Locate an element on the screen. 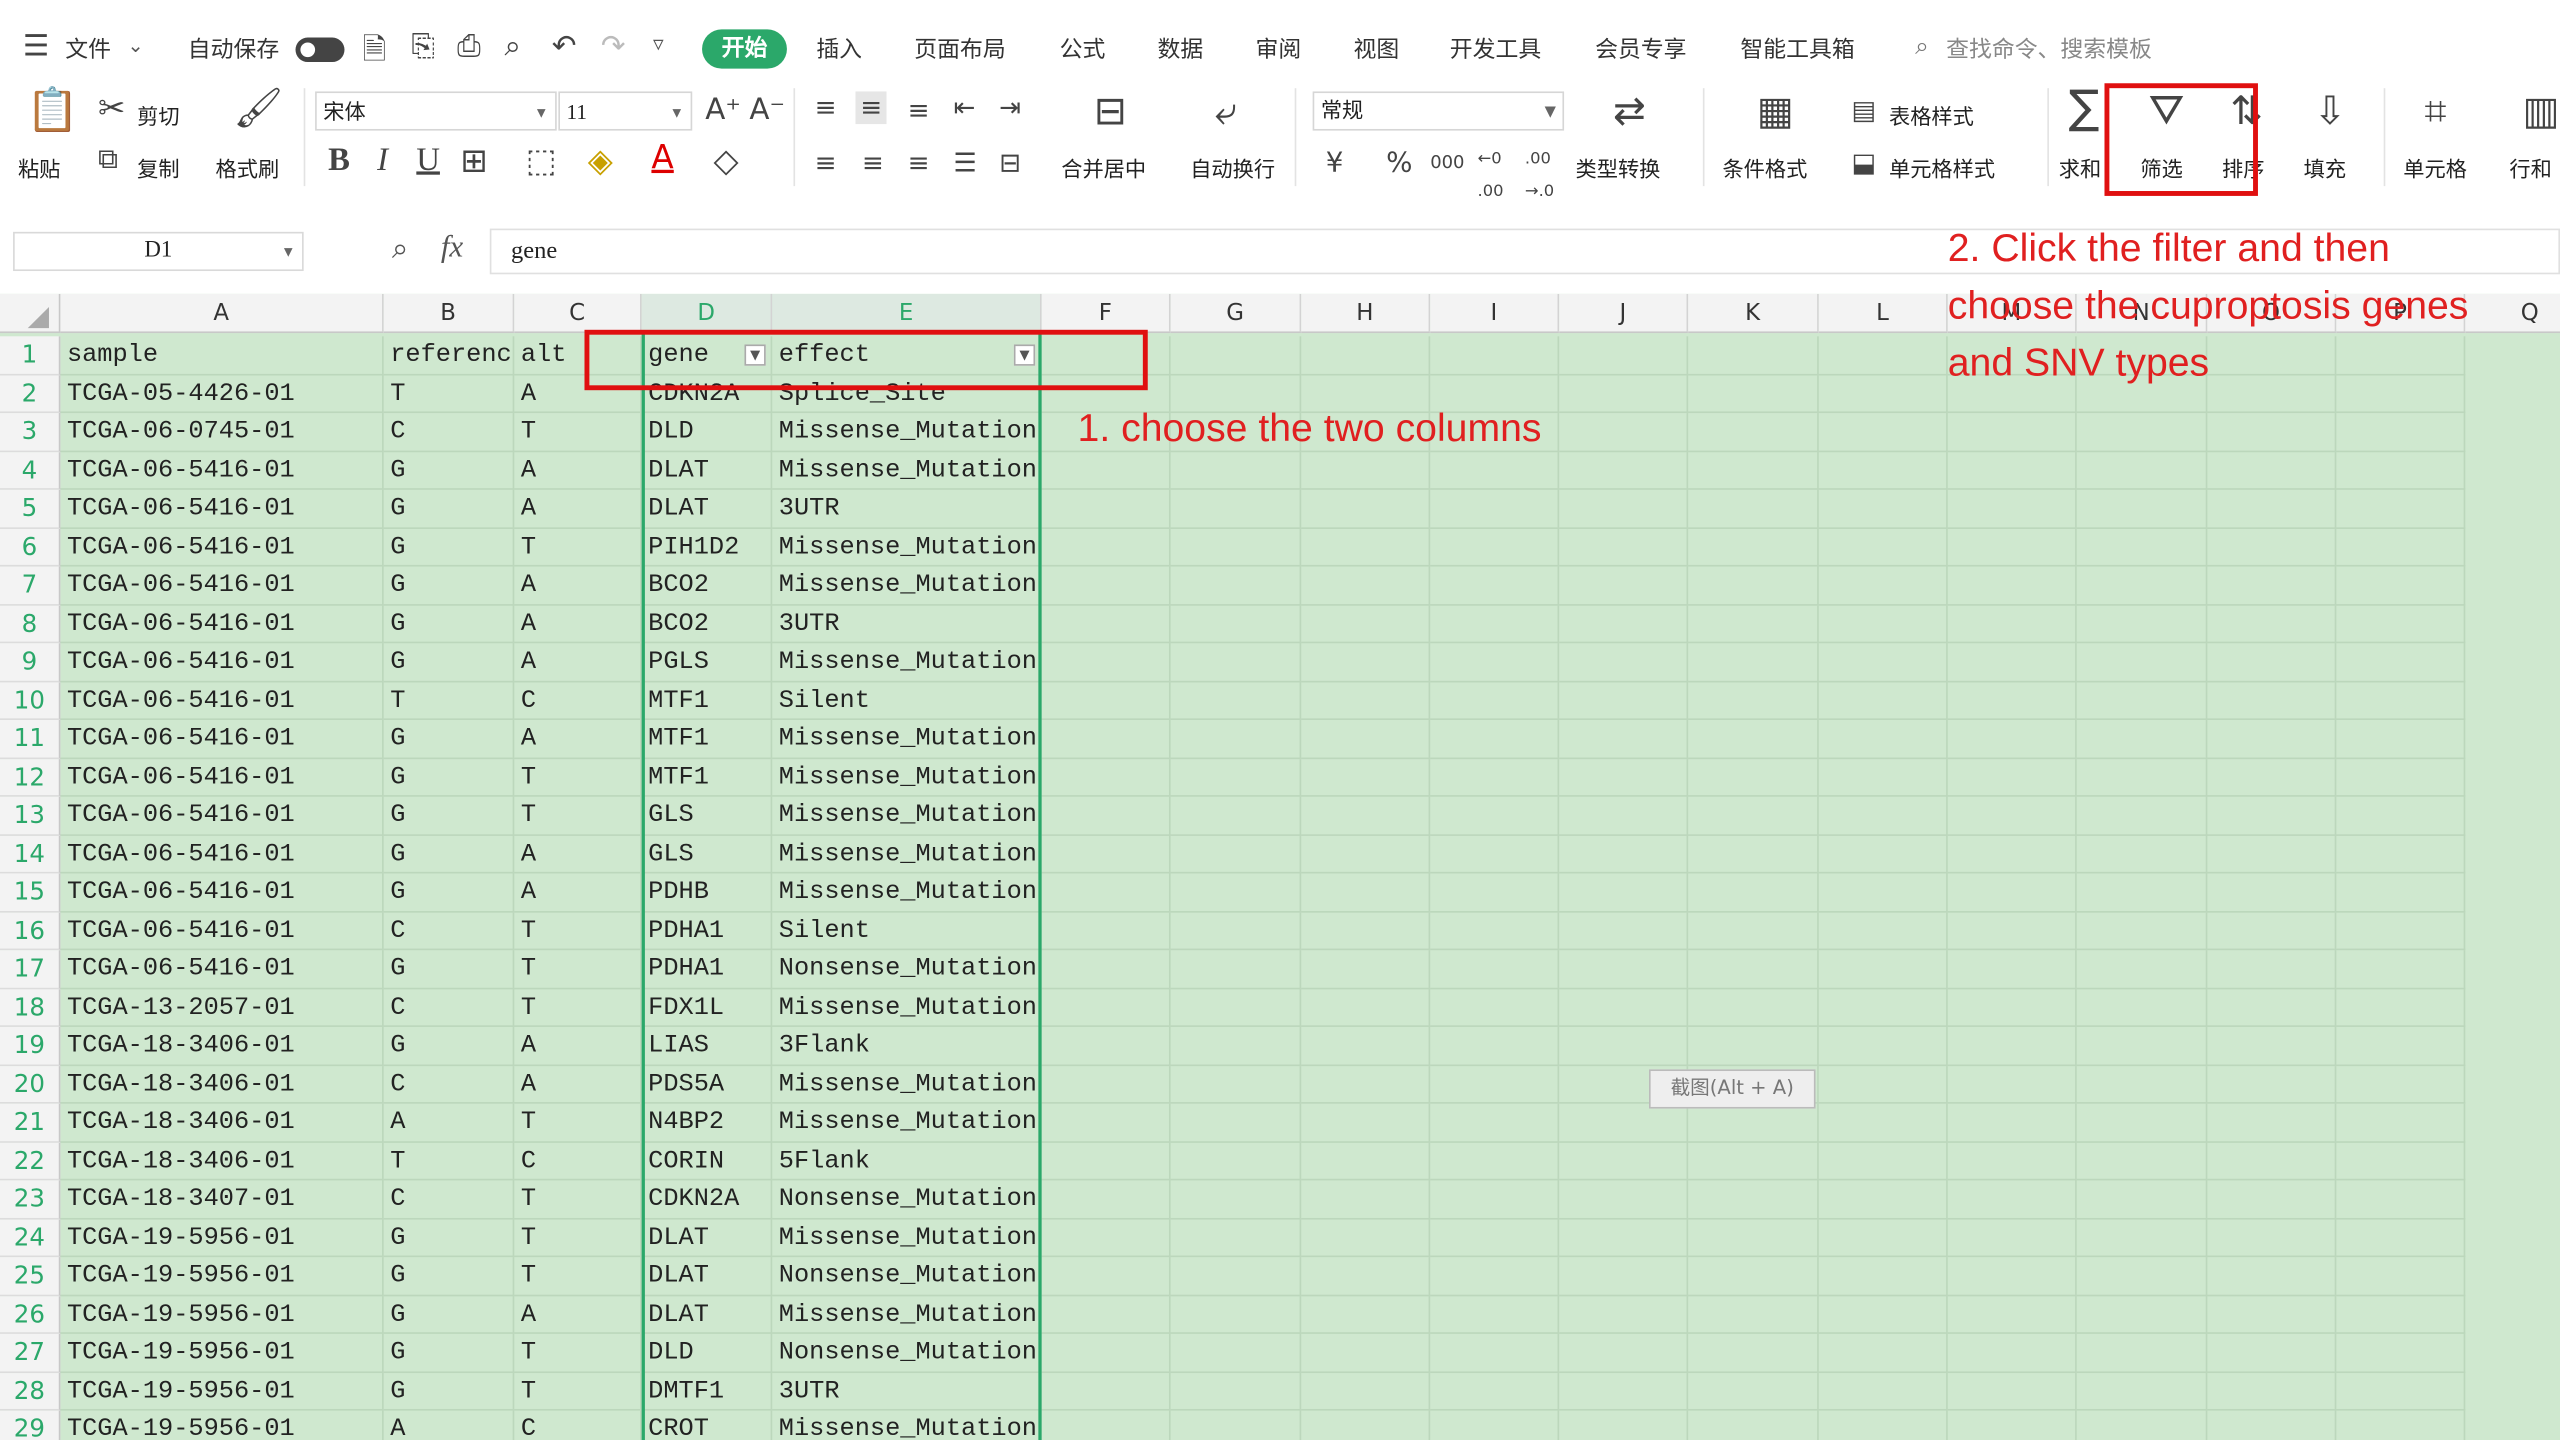 This screenshot has width=2560, height=1440. row-header: 11 is located at coordinates (30, 739).